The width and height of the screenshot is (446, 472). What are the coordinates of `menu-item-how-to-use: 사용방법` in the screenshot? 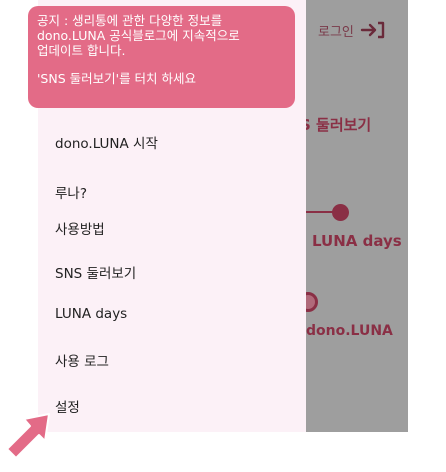 It's located at (80, 228).